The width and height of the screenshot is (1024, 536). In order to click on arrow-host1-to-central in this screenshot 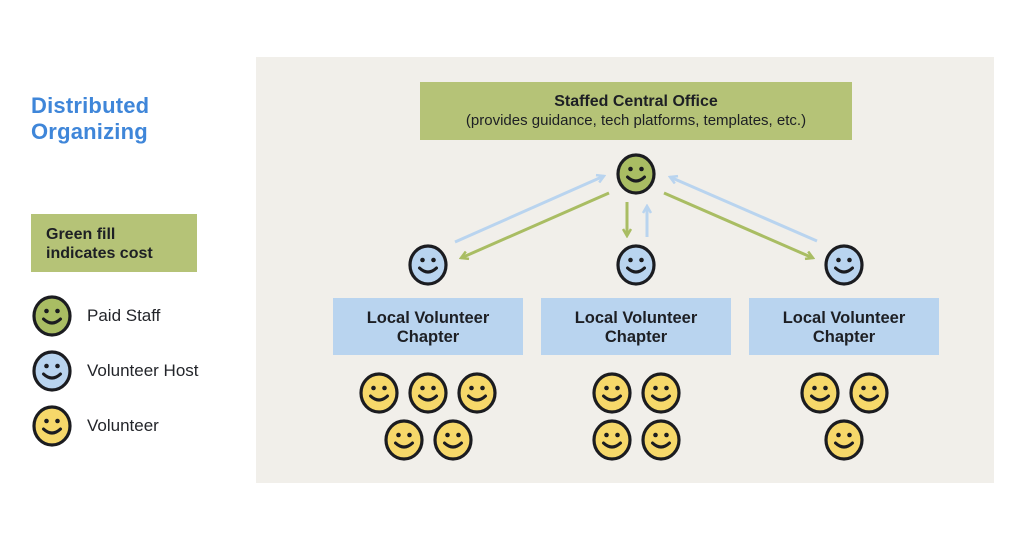, I will do `click(529, 210)`.